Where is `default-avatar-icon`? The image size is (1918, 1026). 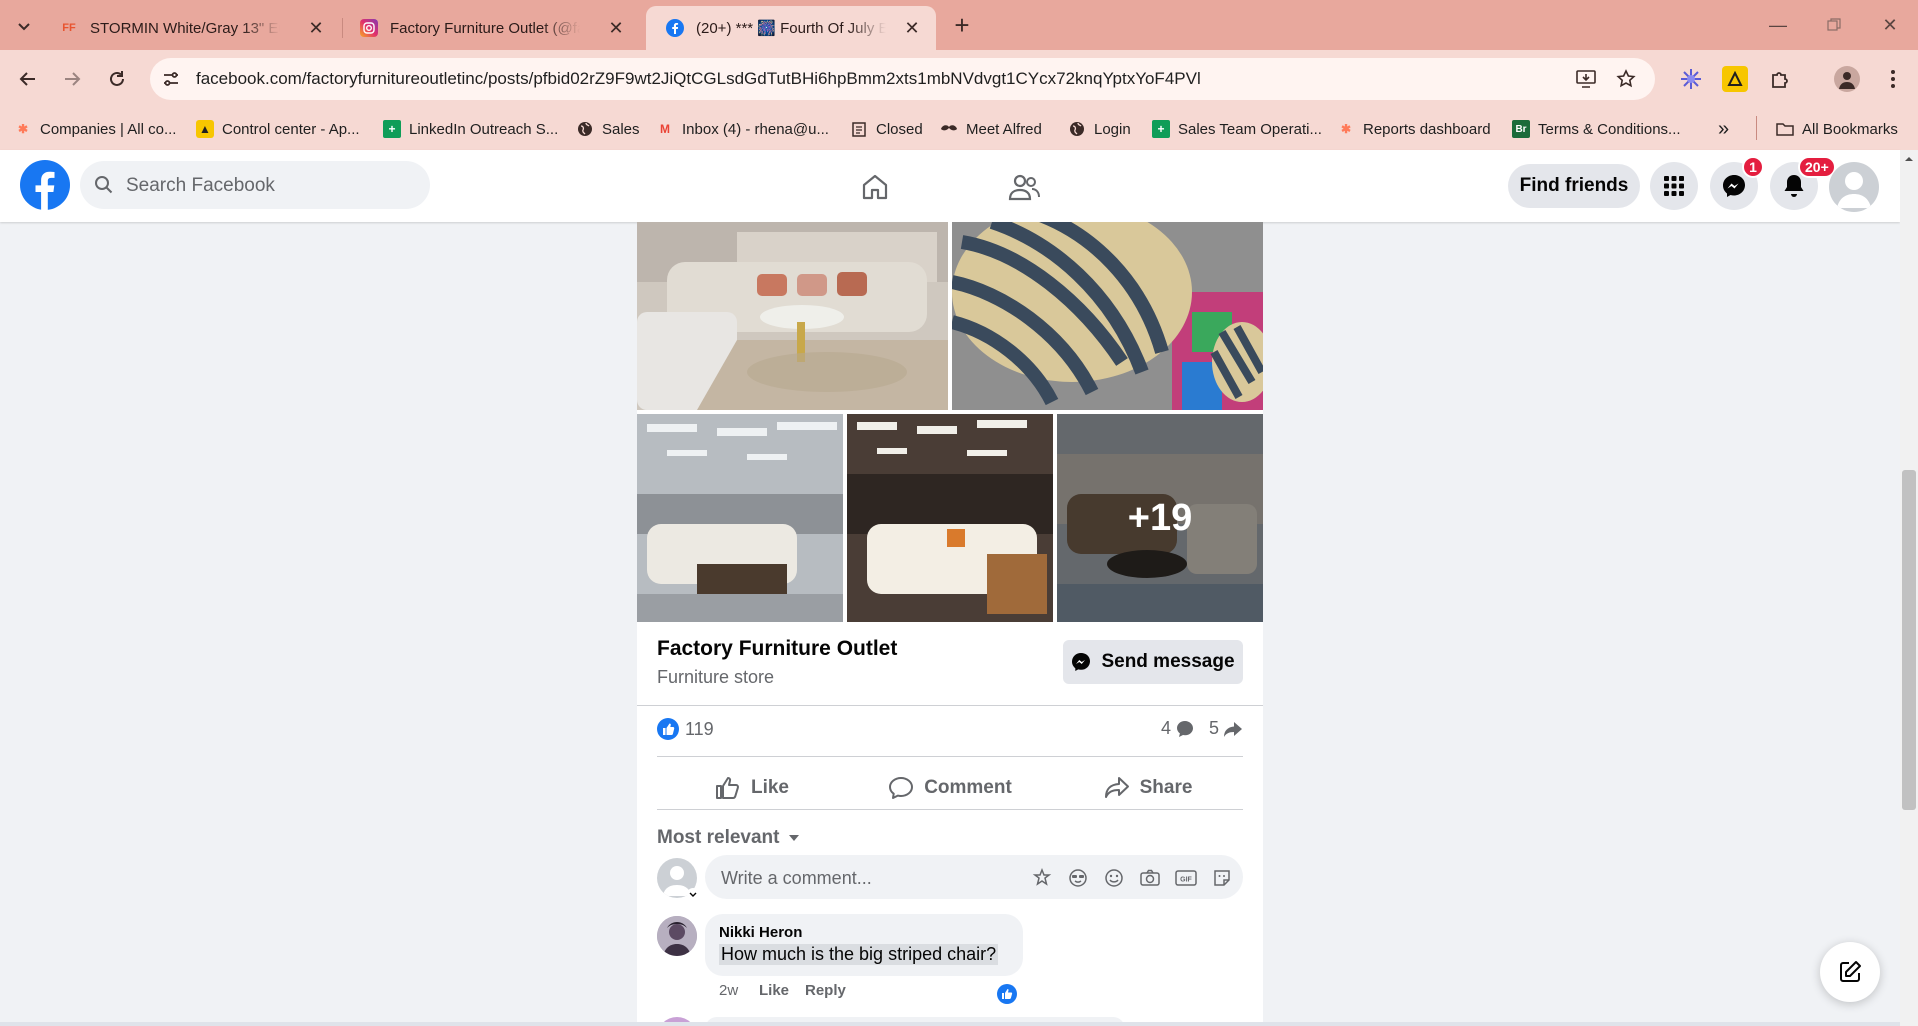 default-avatar-icon is located at coordinates (1854, 190).